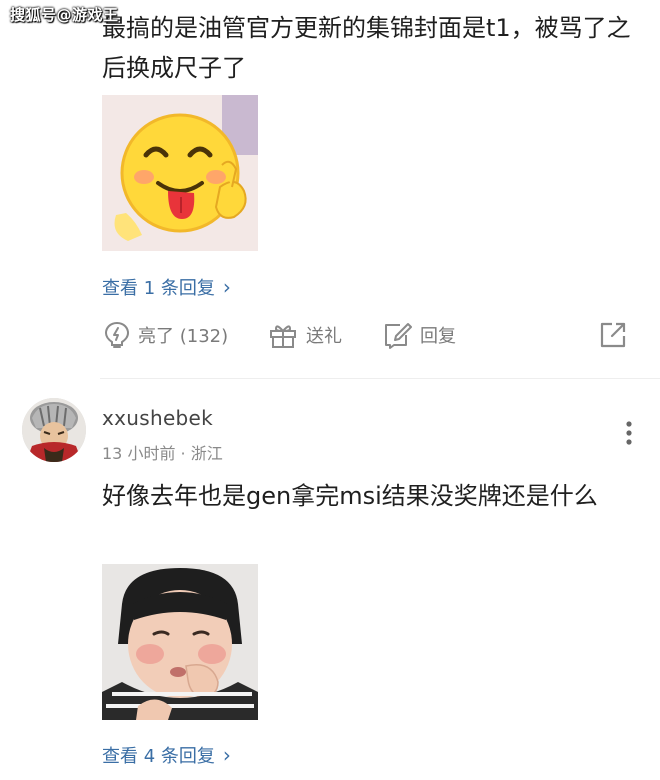 This screenshot has height=780, width=660. What do you see at coordinates (183, 336) in the screenshot?
I see `like-label: 亮了 (132)` at bounding box center [183, 336].